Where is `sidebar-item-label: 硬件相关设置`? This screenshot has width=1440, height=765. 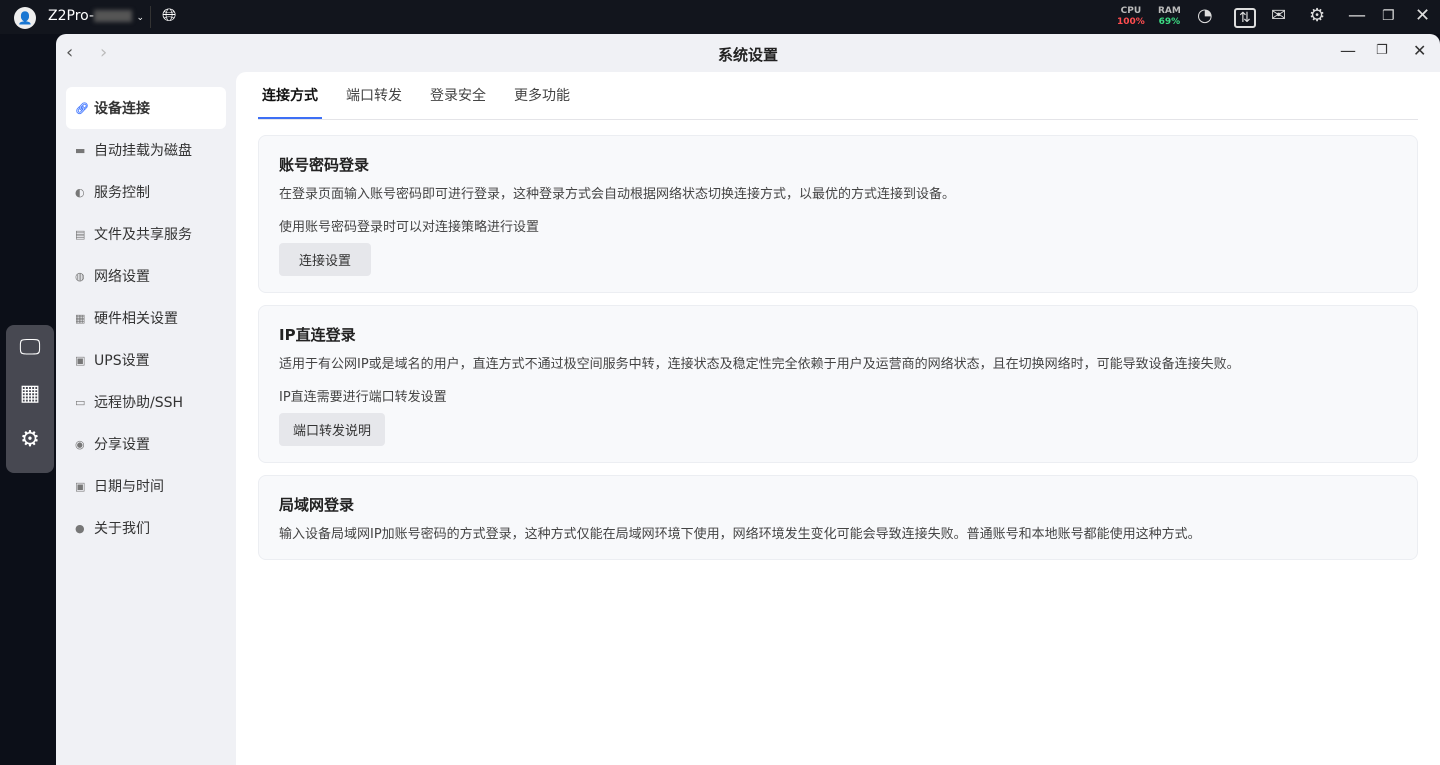
sidebar-item-label: 硬件相关设置 is located at coordinates (136, 319).